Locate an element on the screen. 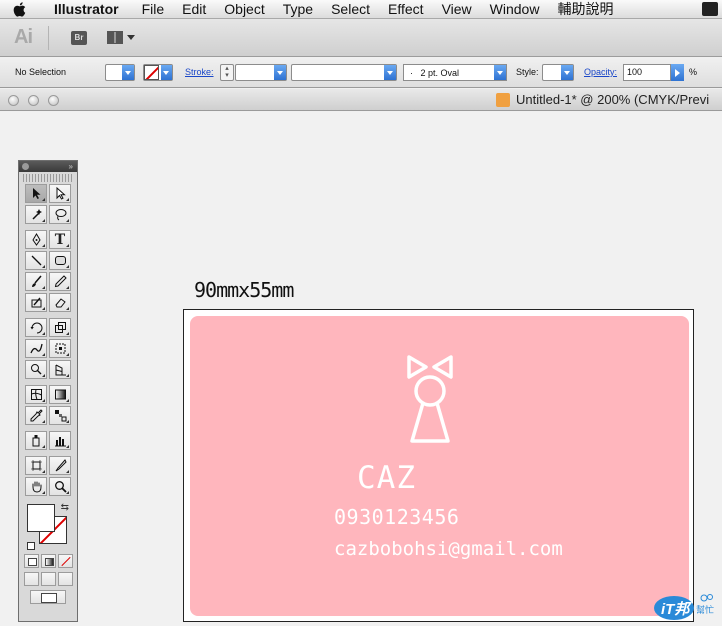 The height and width of the screenshot is (626, 722). mesh-tool is located at coordinates (36, 394).